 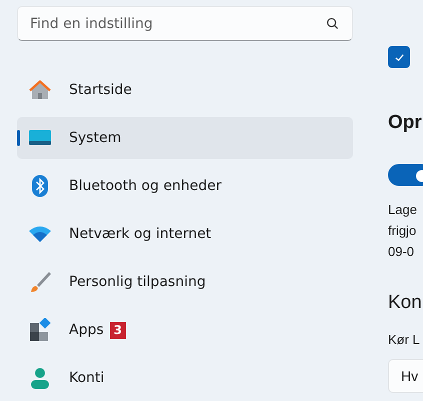 What do you see at coordinates (185, 378) in the screenshot?
I see `nav-item: Konti` at bounding box center [185, 378].